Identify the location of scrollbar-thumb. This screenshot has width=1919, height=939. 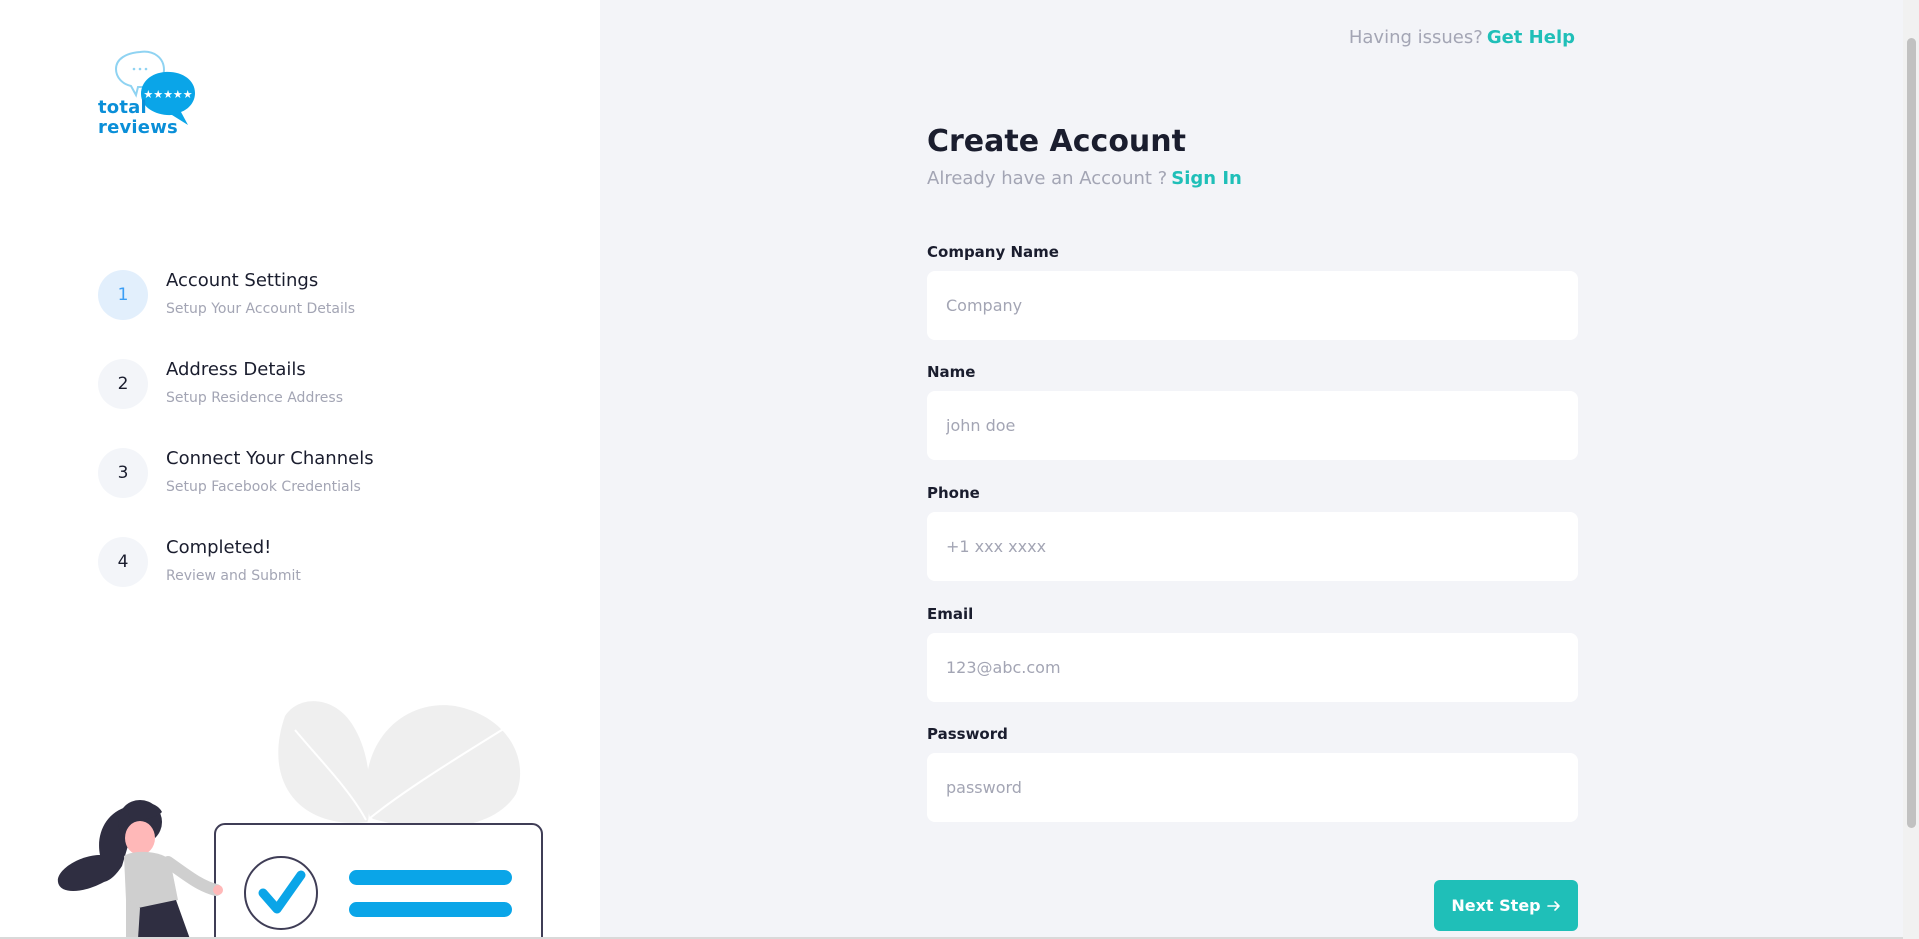
(1911, 433).